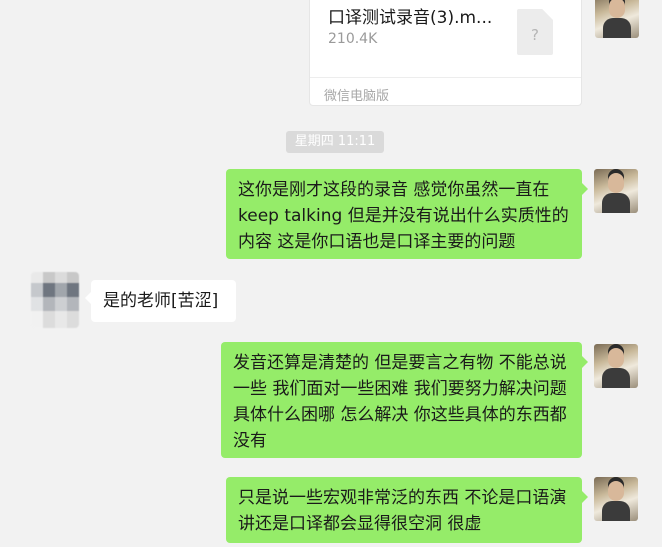  What do you see at coordinates (55, 300) in the screenshot?
I see `contact-avatar` at bounding box center [55, 300].